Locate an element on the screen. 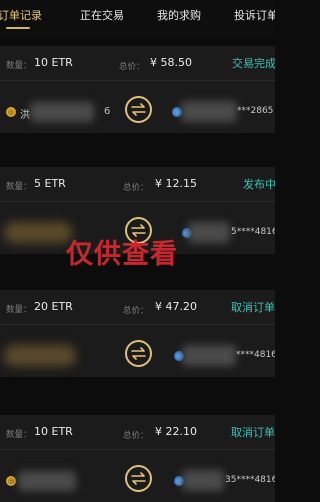 This screenshot has width=320, height=502. order-card: 数量： 20 ETR 总价： ¥ 47.20 取消订单 ◎ ****4816 is located at coordinates (137, 333).